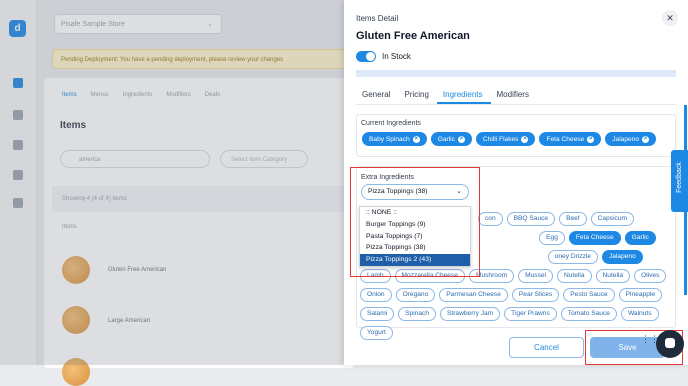 The image size is (688, 386). Describe the element at coordinates (413, 36) in the screenshot. I see `item-title: Gluten Free American` at that location.